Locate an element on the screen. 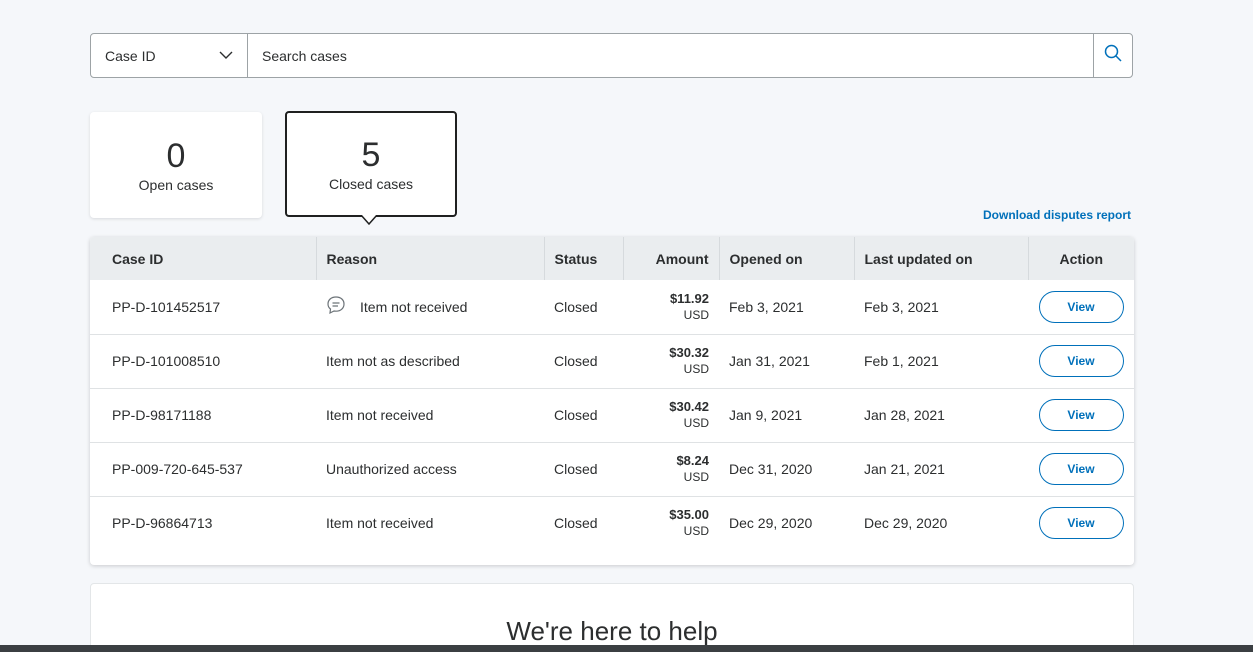 Image resolution: width=1253 pixels, height=652 pixels. amount-cell: $11.92 USD is located at coordinates (671, 307).